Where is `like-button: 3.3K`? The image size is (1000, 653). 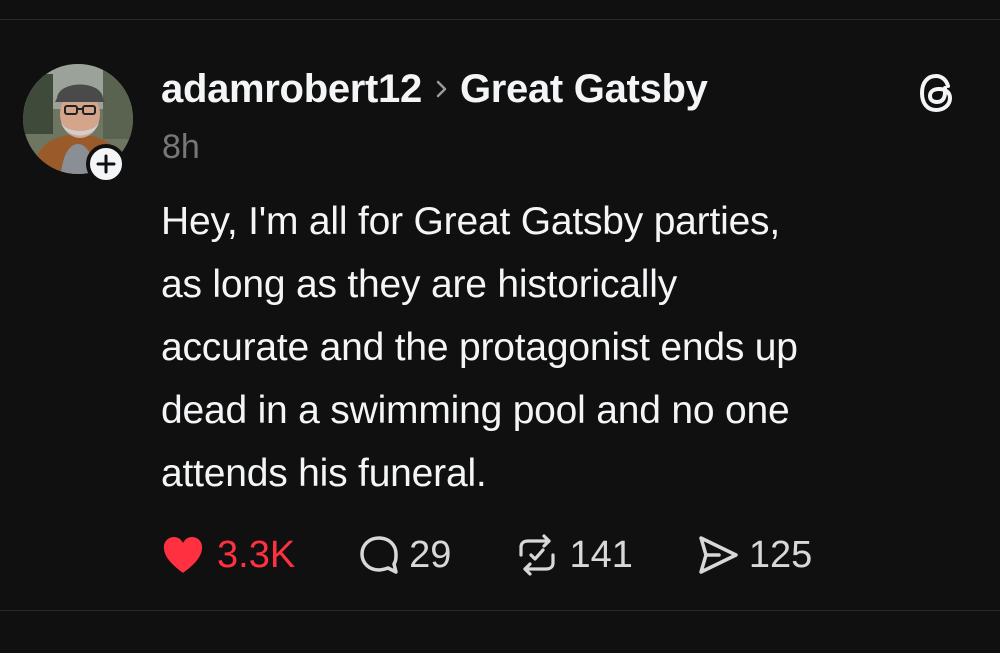
like-button: 3.3K is located at coordinates (228, 555).